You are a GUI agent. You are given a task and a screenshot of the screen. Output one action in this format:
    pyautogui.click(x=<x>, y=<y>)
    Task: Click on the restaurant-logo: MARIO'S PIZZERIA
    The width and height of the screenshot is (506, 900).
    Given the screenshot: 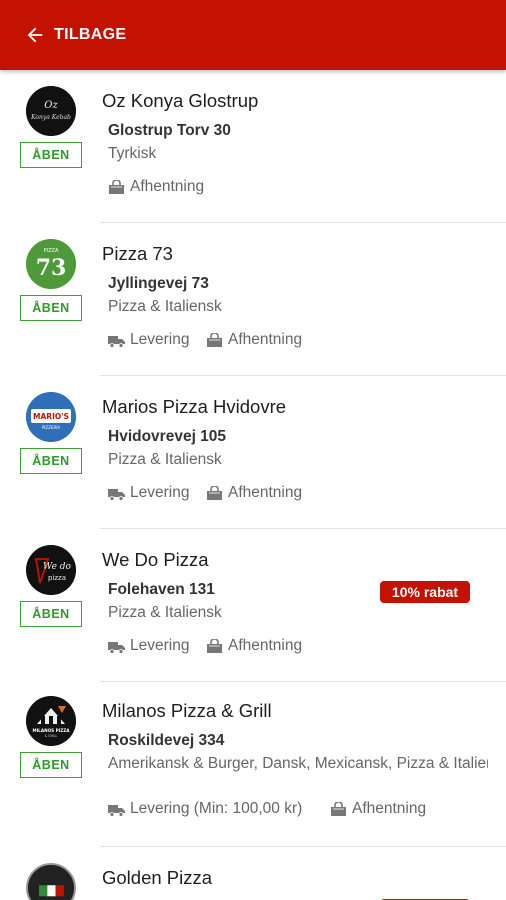 What is the action you would take?
    pyautogui.click(x=51, y=417)
    